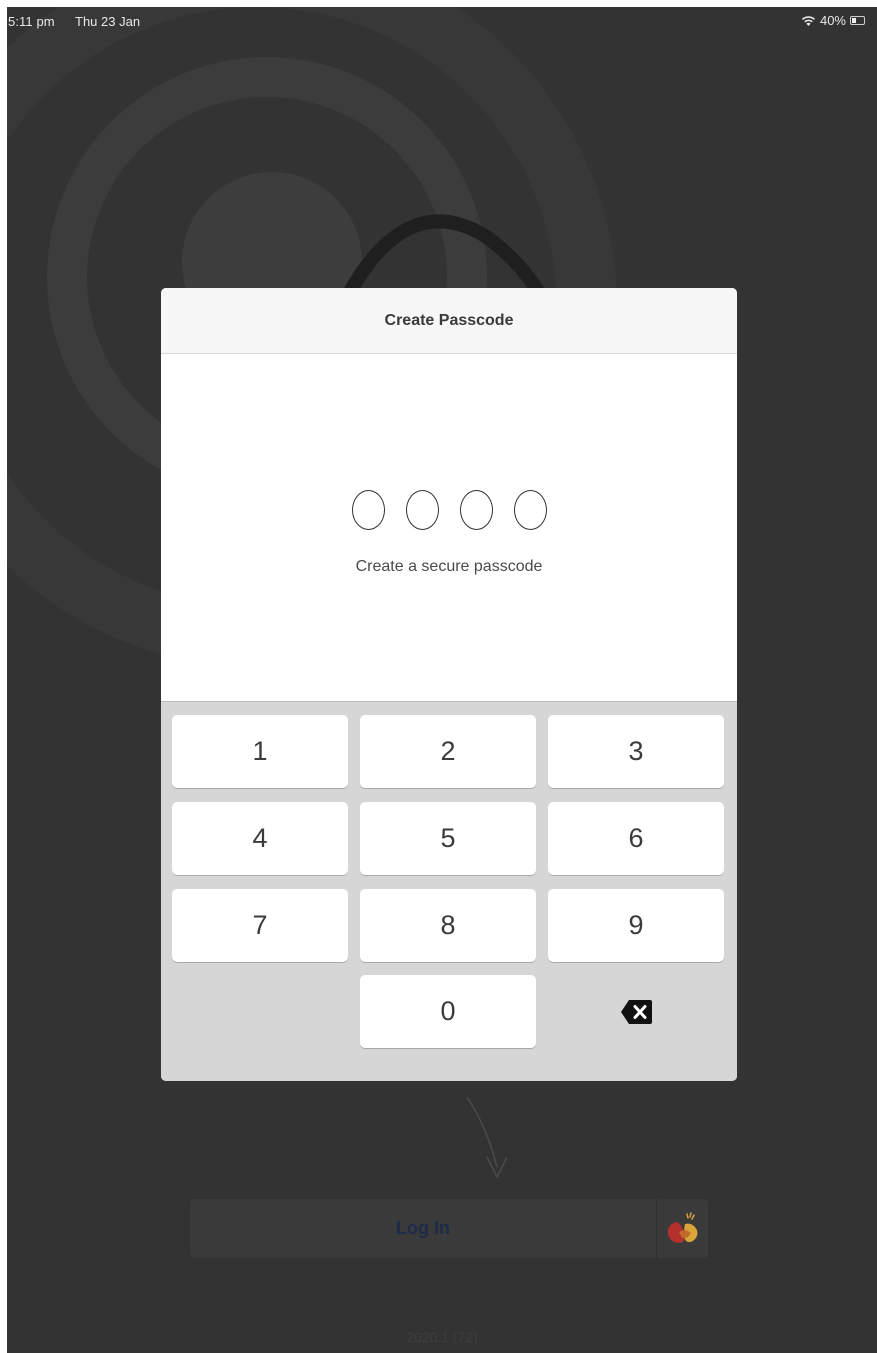 This screenshot has width=877, height=1353. What do you see at coordinates (636, 925) in the screenshot?
I see `key-9: 9` at bounding box center [636, 925].